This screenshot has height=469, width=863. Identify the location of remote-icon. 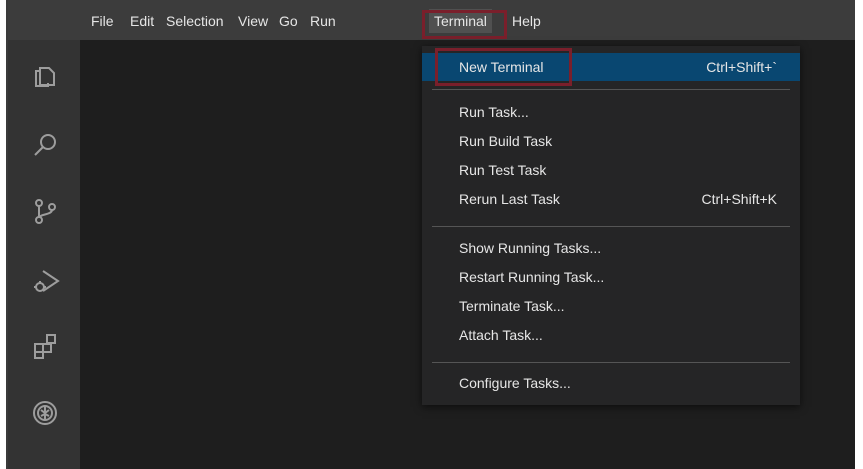
(45, 413).